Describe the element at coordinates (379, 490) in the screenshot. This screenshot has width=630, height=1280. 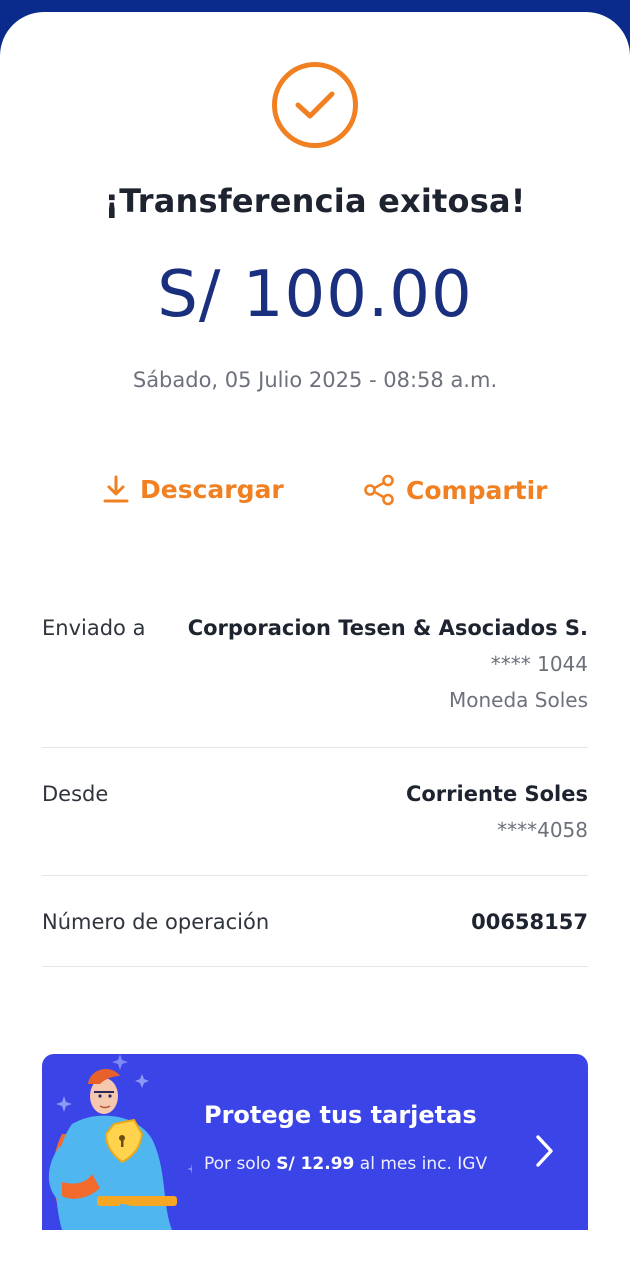
I see `share-icon` at that location.